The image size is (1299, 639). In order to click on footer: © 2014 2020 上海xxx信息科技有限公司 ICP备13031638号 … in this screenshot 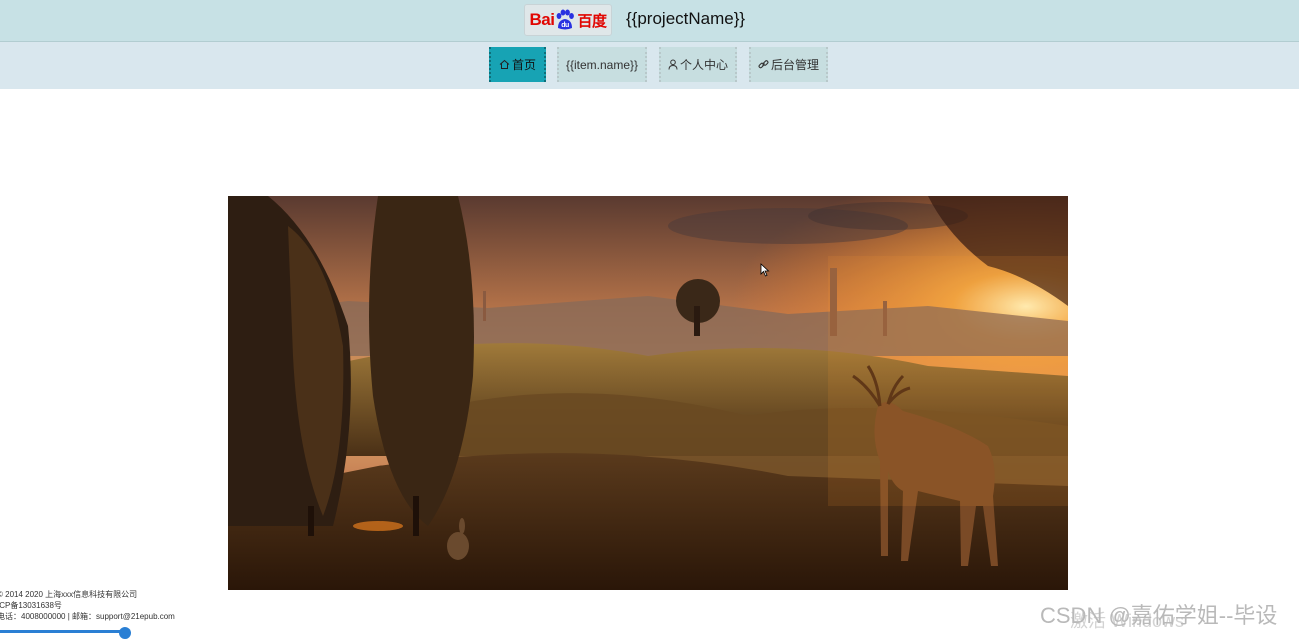, I will do `click(87, 605)`.